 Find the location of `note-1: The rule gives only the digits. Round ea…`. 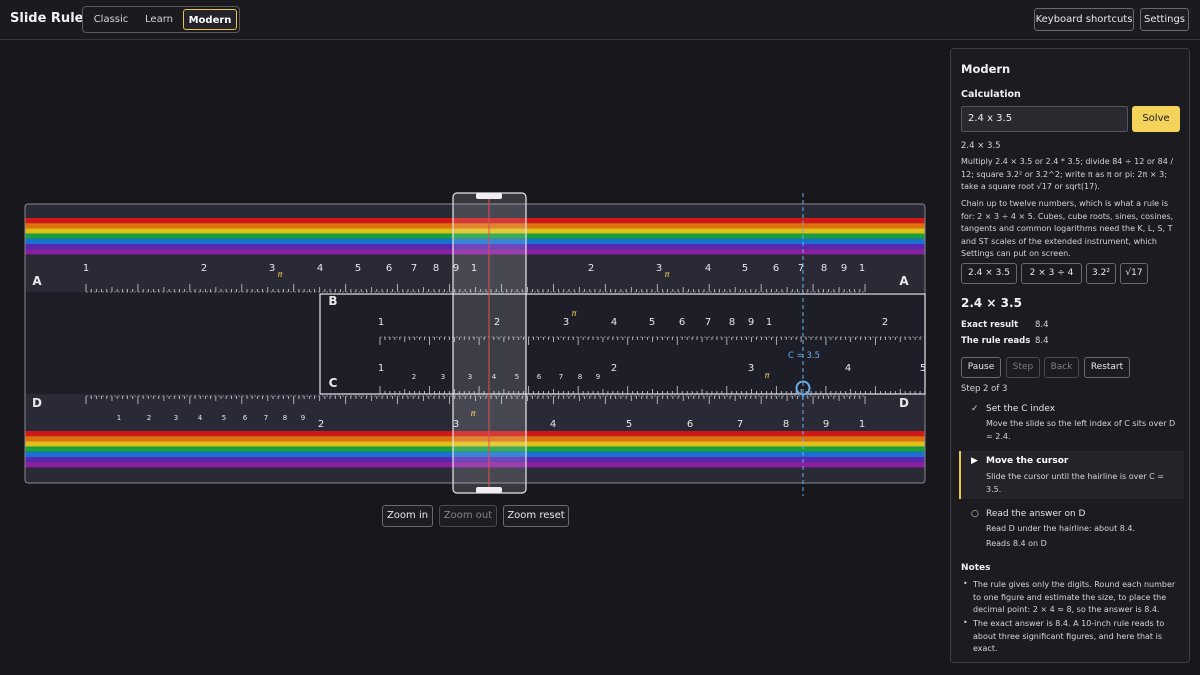

note-1: The rule gives only the digits. Round ea… is located at coordinates (1074, 597).